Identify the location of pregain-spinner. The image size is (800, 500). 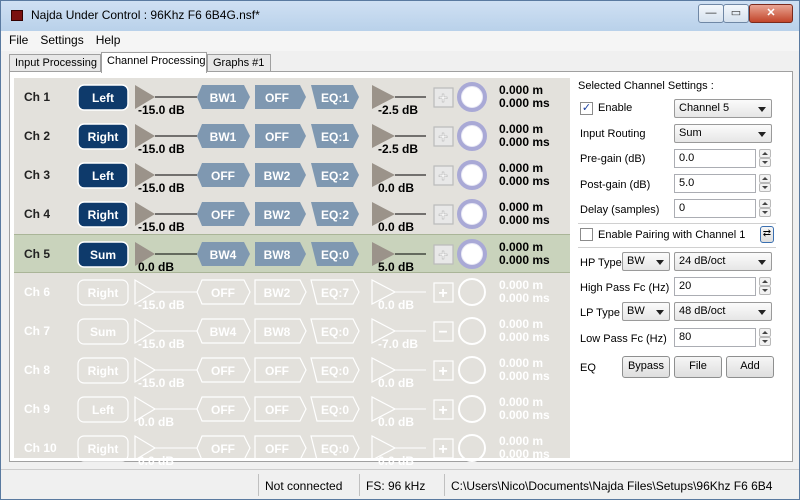
(765, 158).